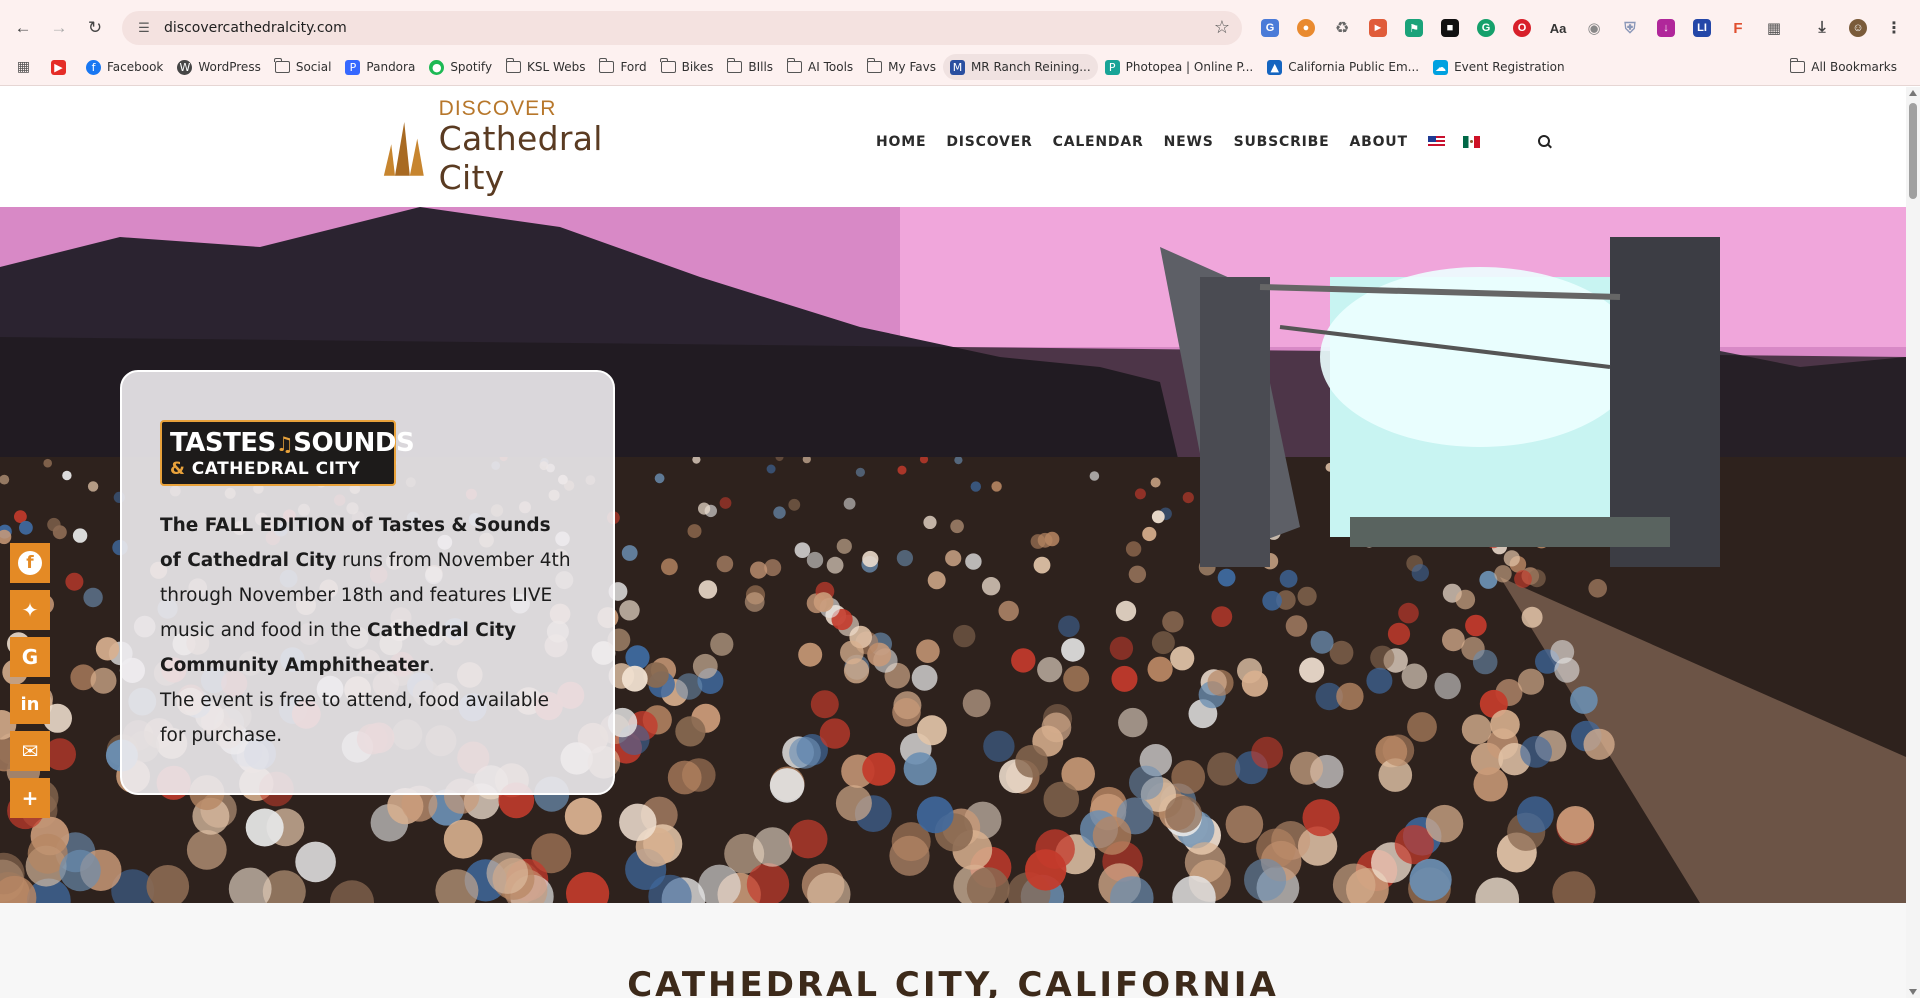 Image resolution: width=1920 pixels, height=998 pixels. I want to click on extension-li: LI, so click(1702, 28).